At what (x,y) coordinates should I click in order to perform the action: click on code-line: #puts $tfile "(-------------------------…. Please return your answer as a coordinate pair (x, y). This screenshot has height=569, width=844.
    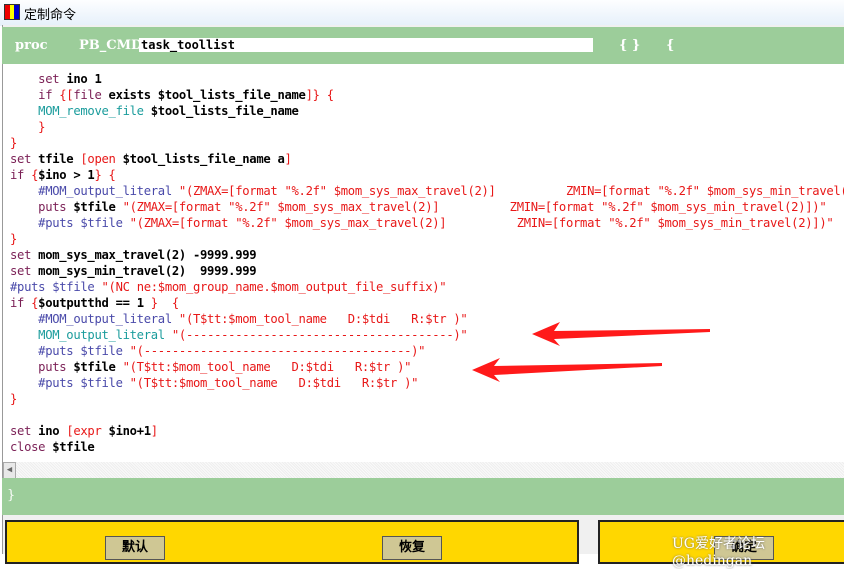
    Looking at the image, I should click on (217, 351).